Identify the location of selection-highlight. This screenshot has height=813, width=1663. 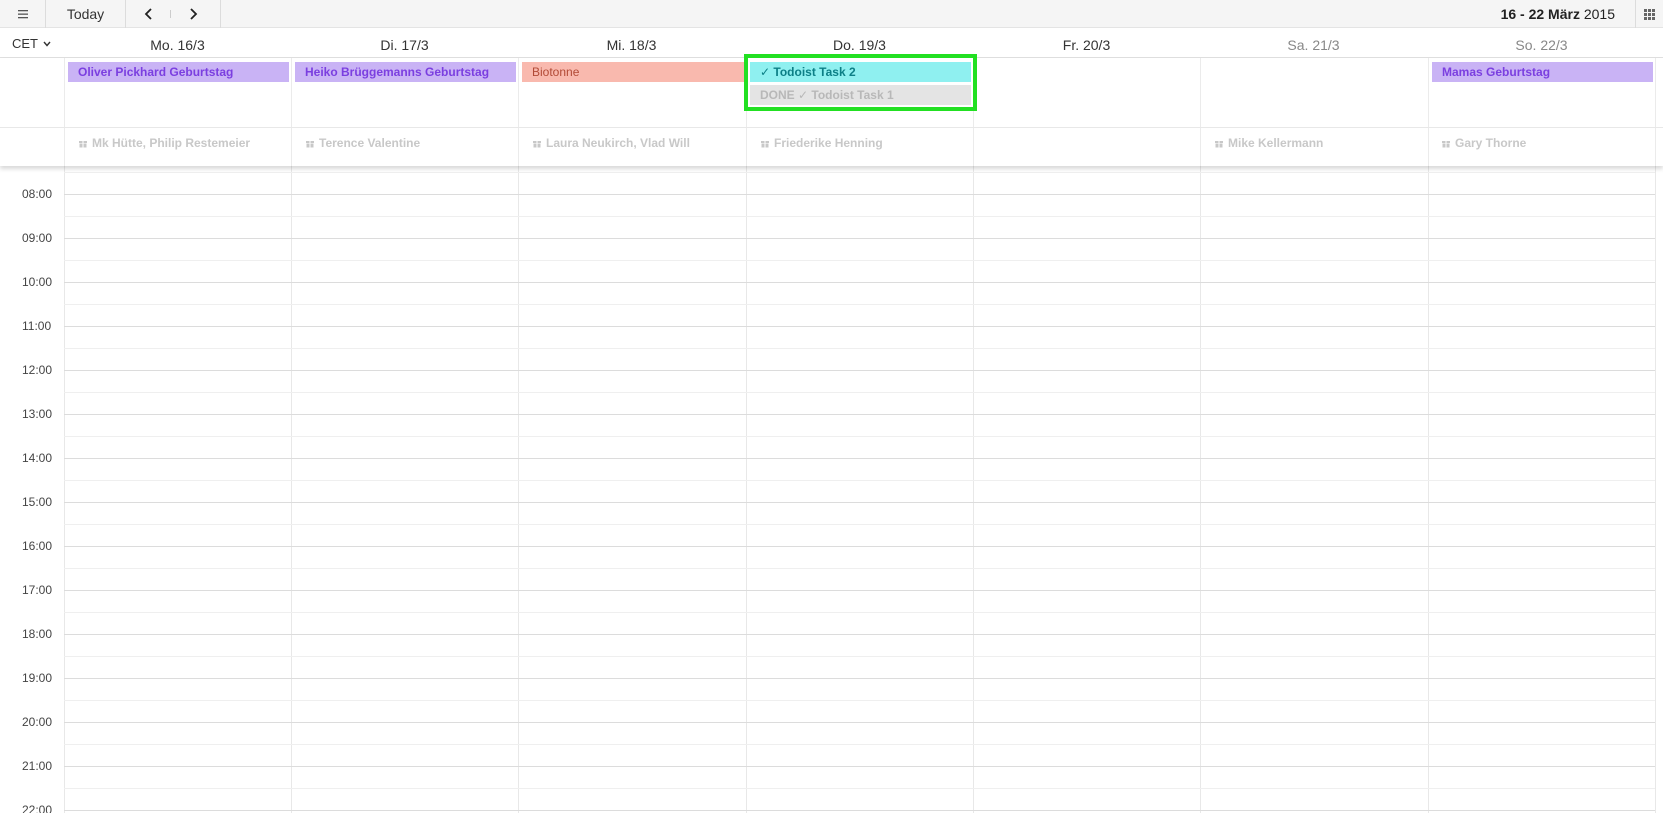
(860, 82).